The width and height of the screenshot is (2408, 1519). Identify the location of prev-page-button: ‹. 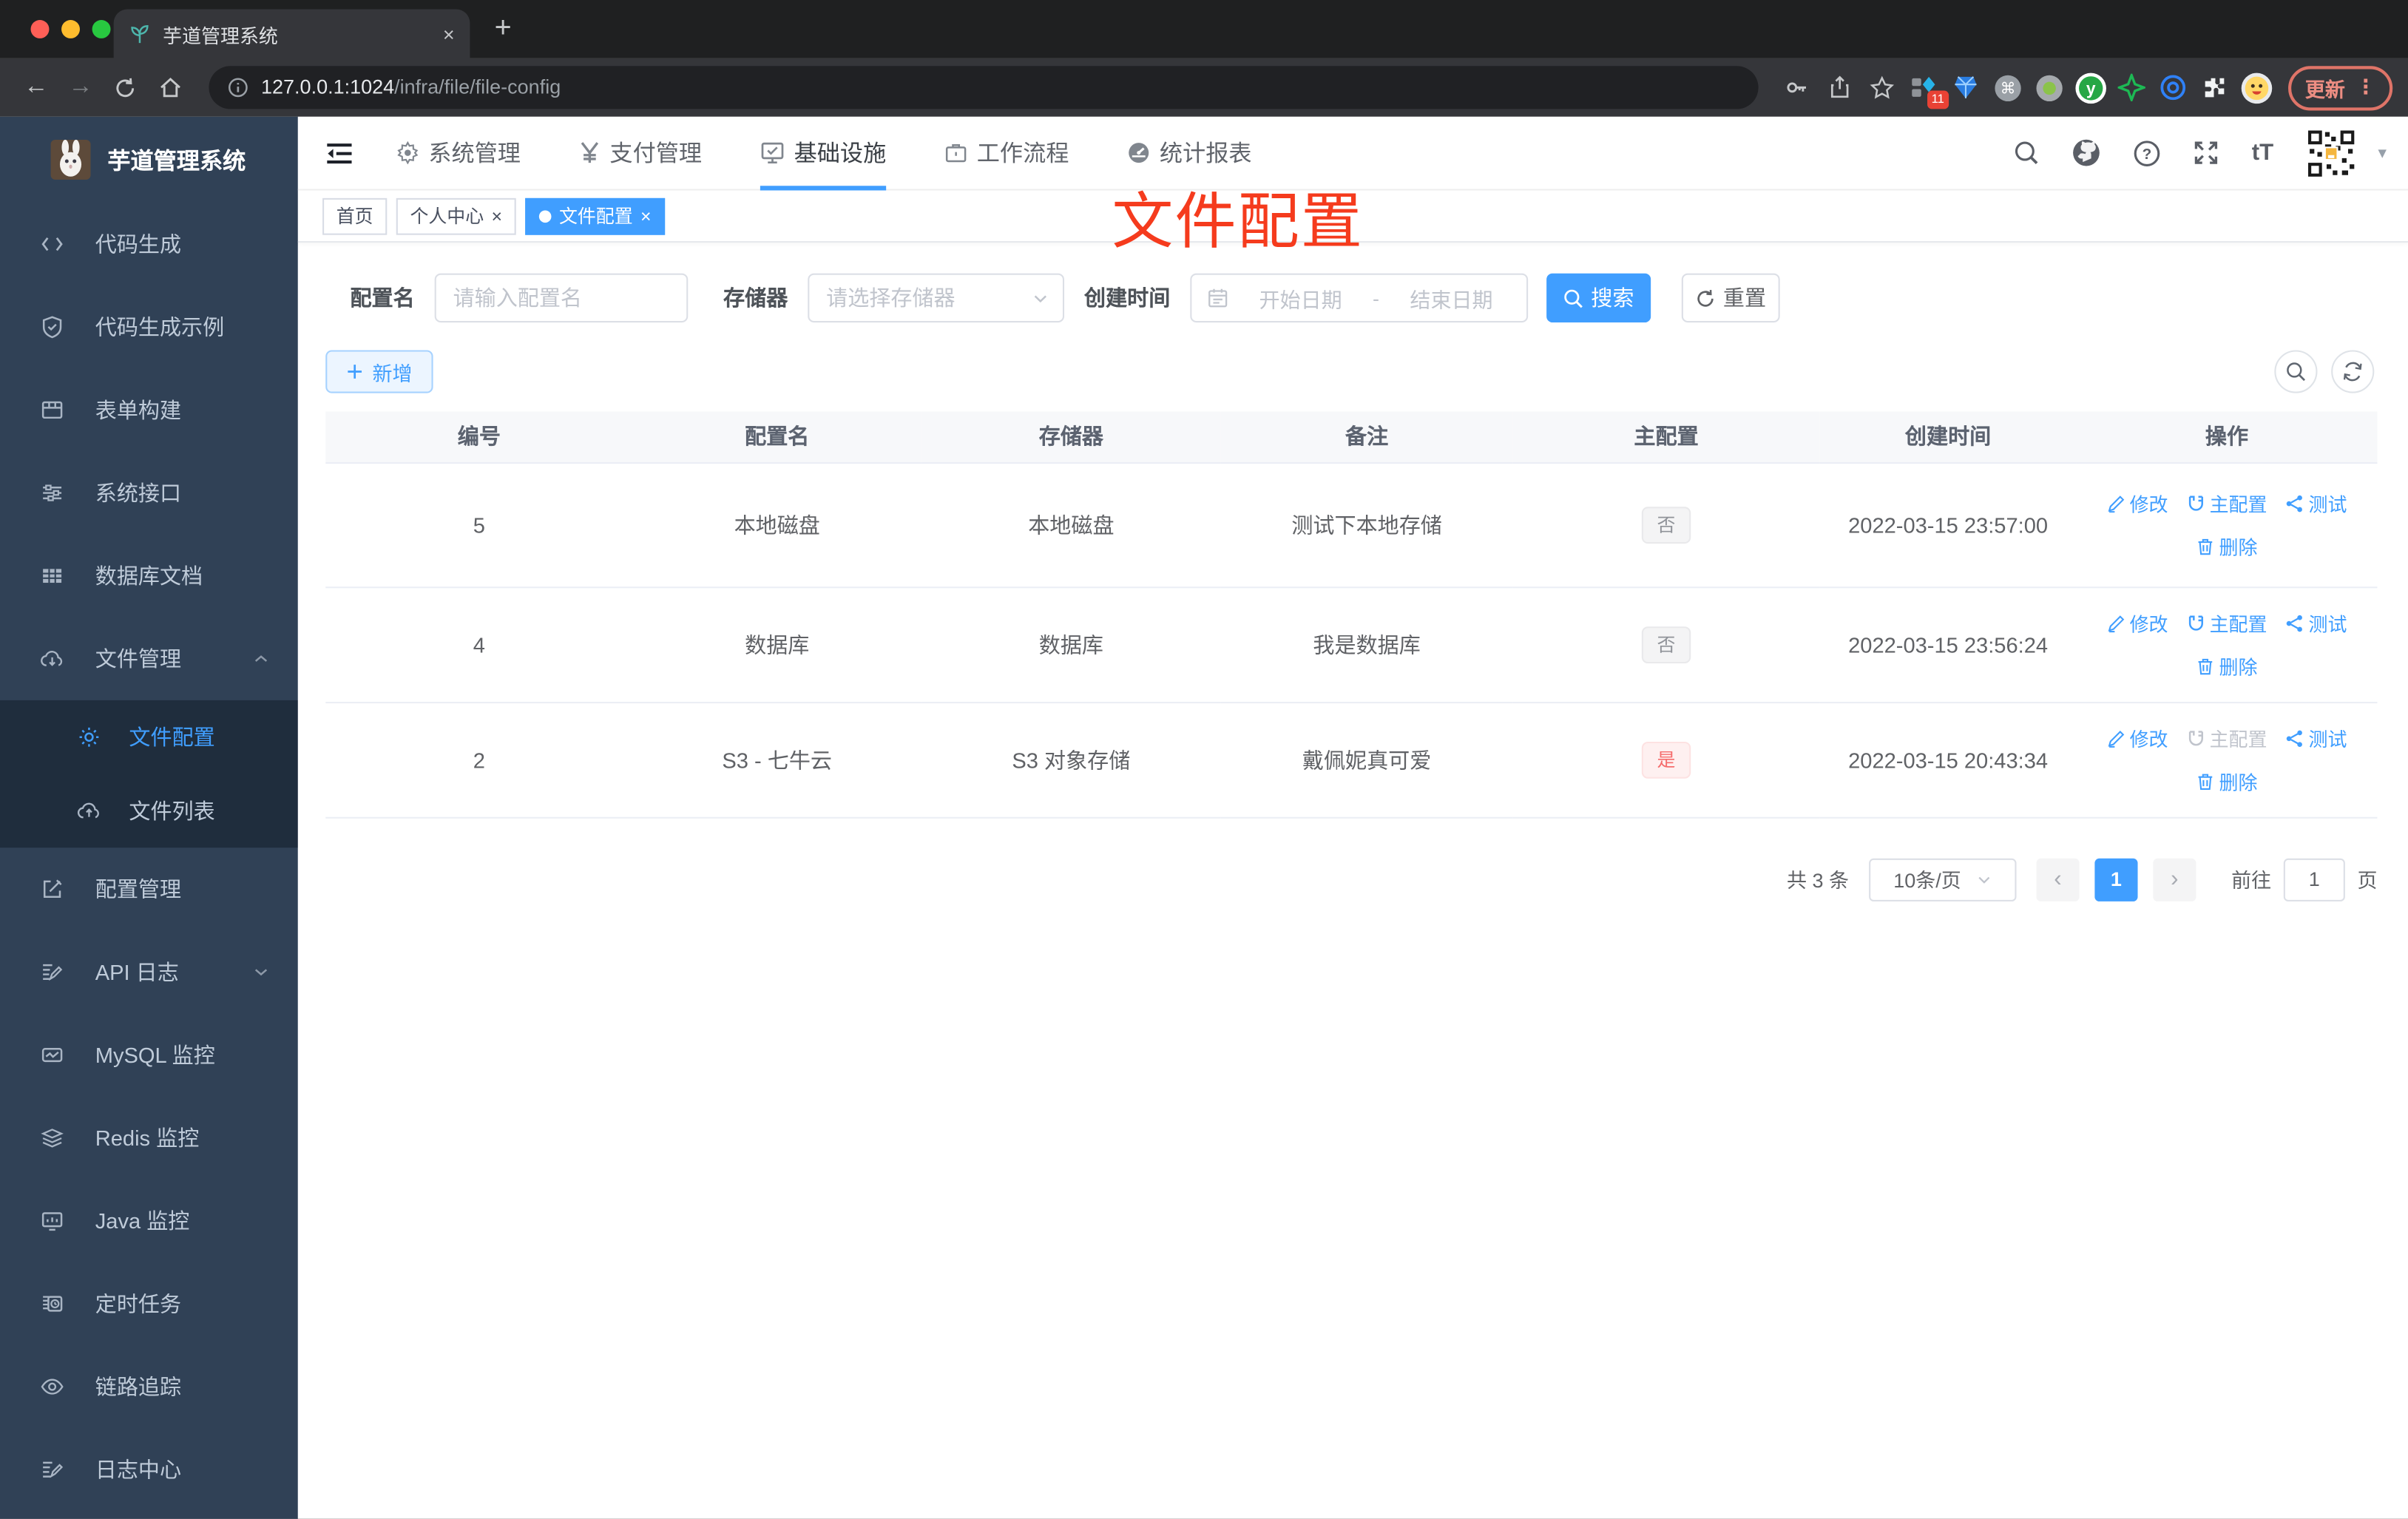
(2058, 879).